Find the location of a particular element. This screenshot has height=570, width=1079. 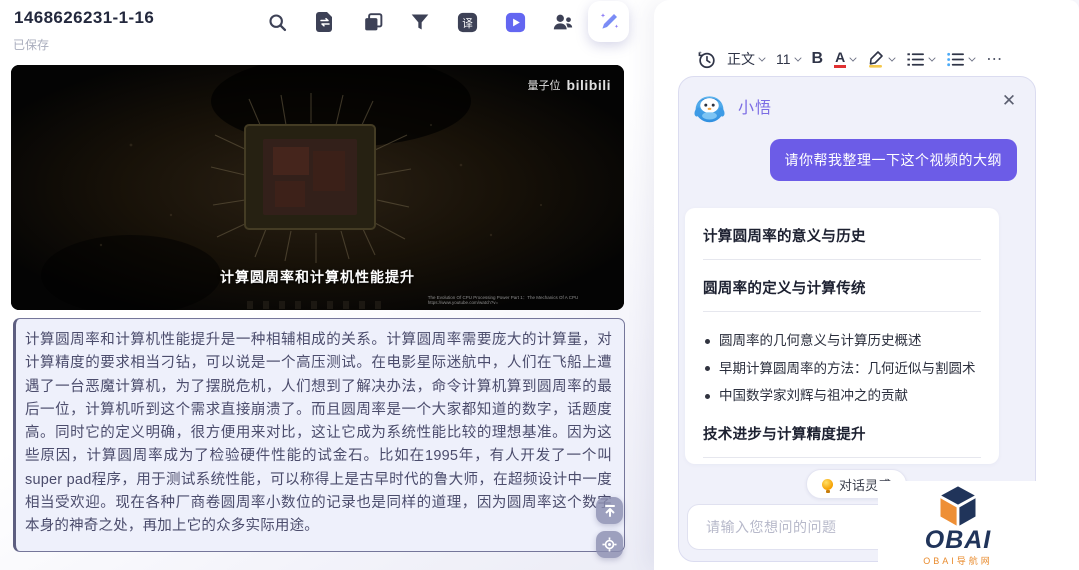

obai-logo-cube is located at coordinates (958, 505).